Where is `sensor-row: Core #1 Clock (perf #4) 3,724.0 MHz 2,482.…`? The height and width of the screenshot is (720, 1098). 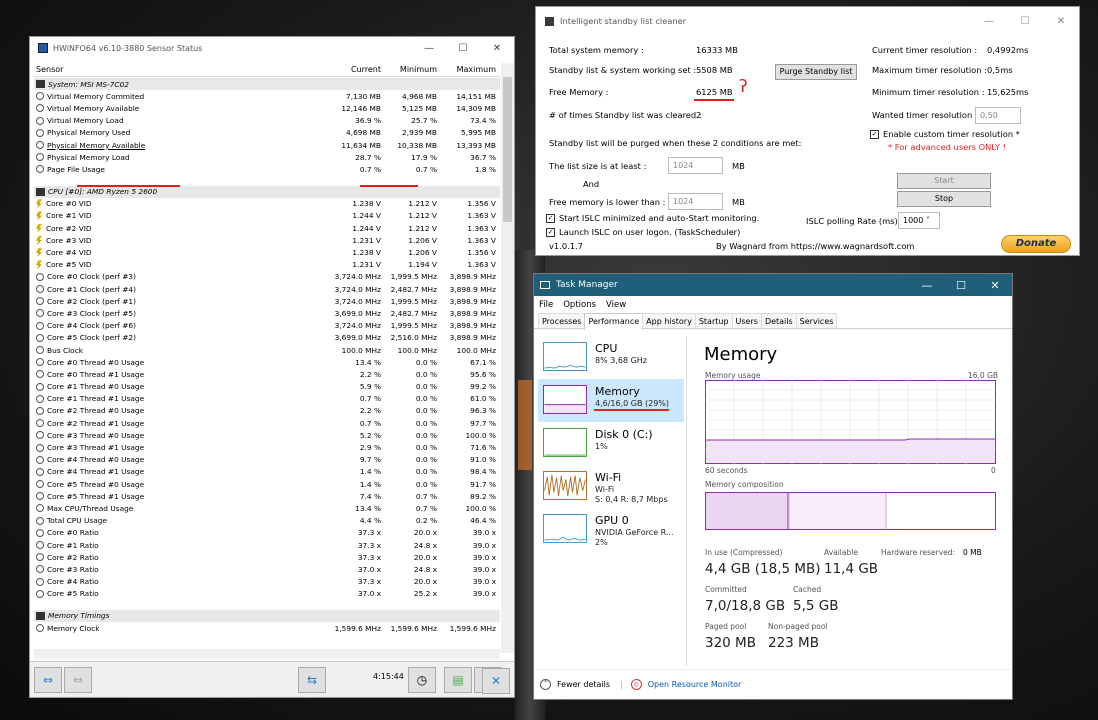 sensor-row: Core #1 Clock (perf #4) 3,724.0 MHz 2,482.… is located at coordinates (267, 289).